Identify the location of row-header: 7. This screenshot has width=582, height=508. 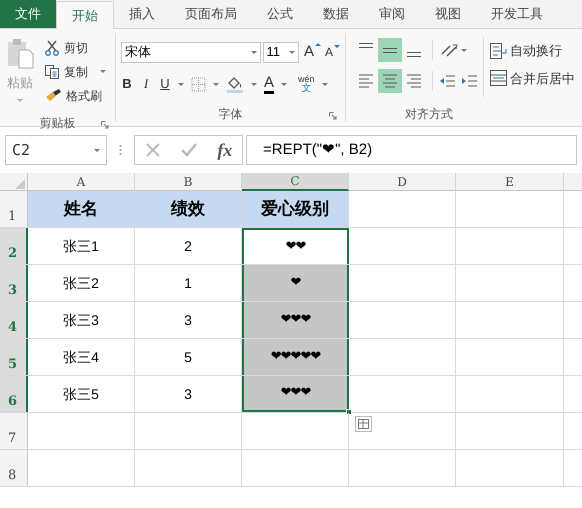
(14, 431).